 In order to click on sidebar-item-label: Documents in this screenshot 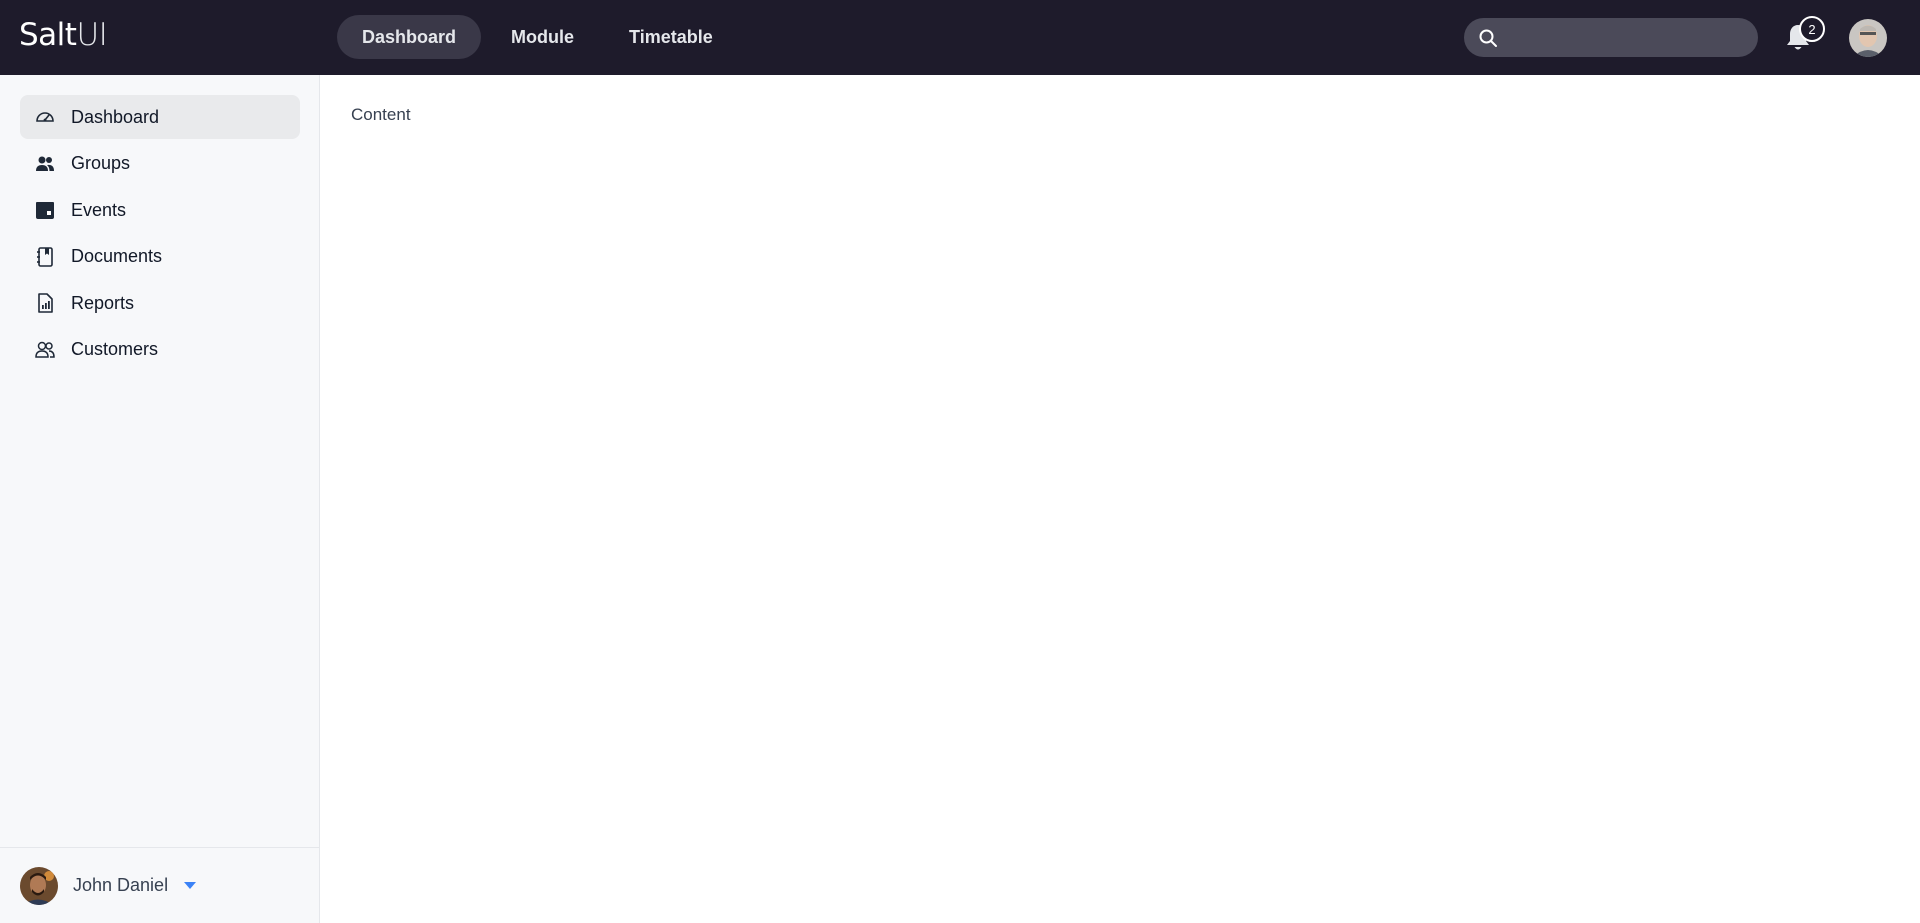, I will do `click(117, 256)`.